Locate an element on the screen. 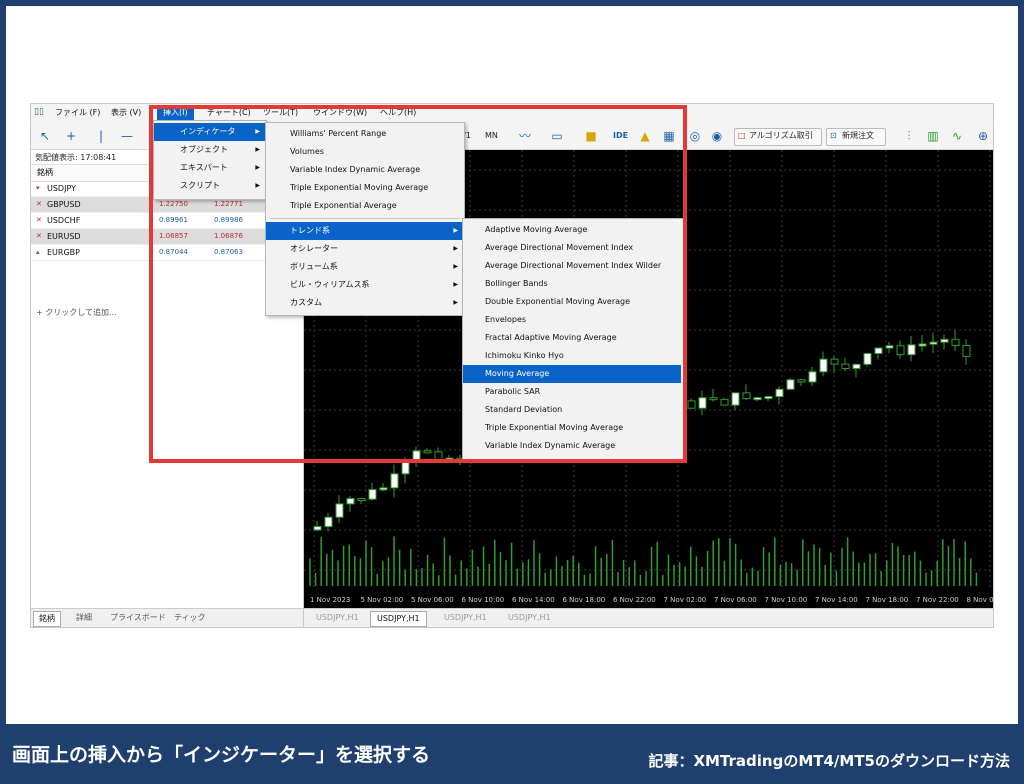 Image resolution: width=1024 pixels, height=784 pixels. menu-view: 表示 (V) is located at coordinates (126, 113).